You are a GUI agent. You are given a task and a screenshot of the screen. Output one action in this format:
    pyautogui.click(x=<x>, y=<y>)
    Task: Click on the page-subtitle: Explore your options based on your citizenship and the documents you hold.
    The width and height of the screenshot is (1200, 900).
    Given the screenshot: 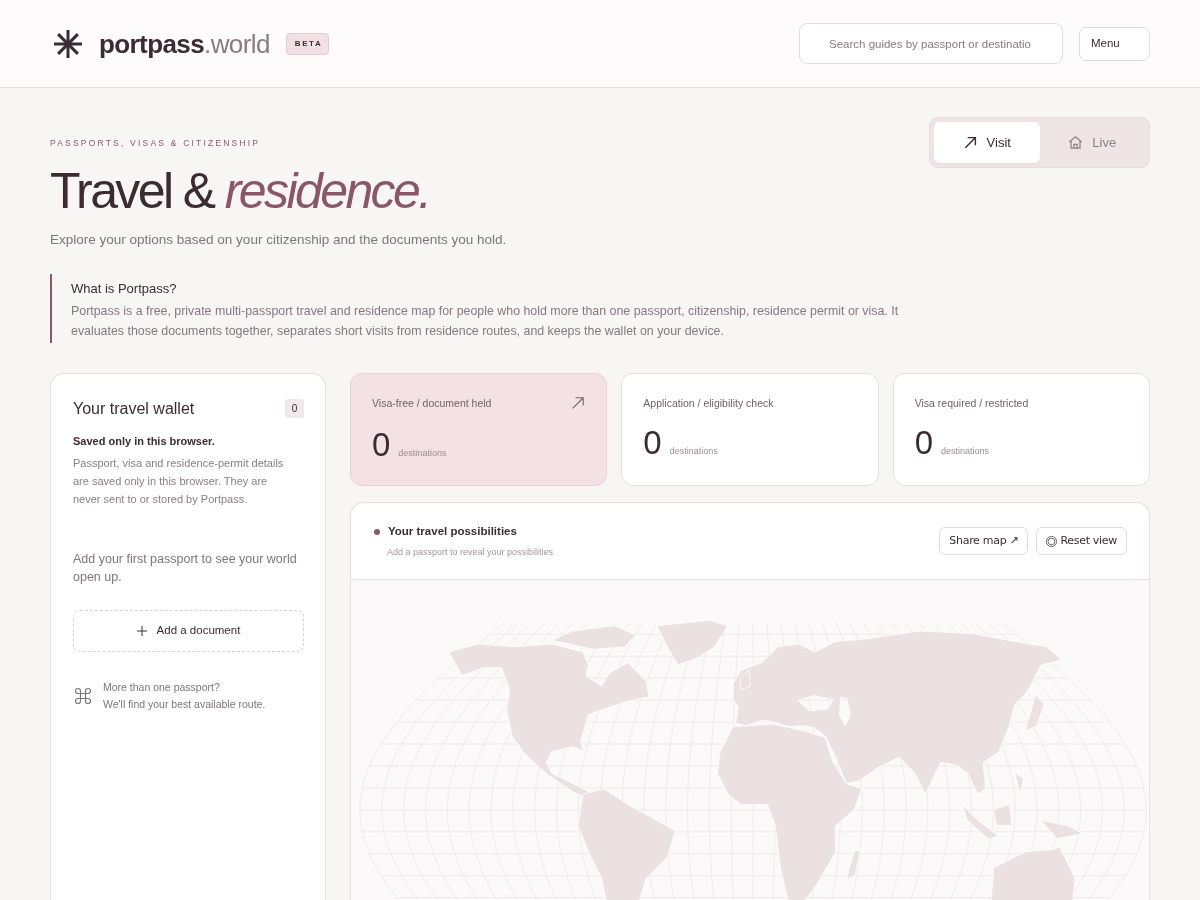 What is the action you would take?
    pyautogui.click(x=278, y=239)
    